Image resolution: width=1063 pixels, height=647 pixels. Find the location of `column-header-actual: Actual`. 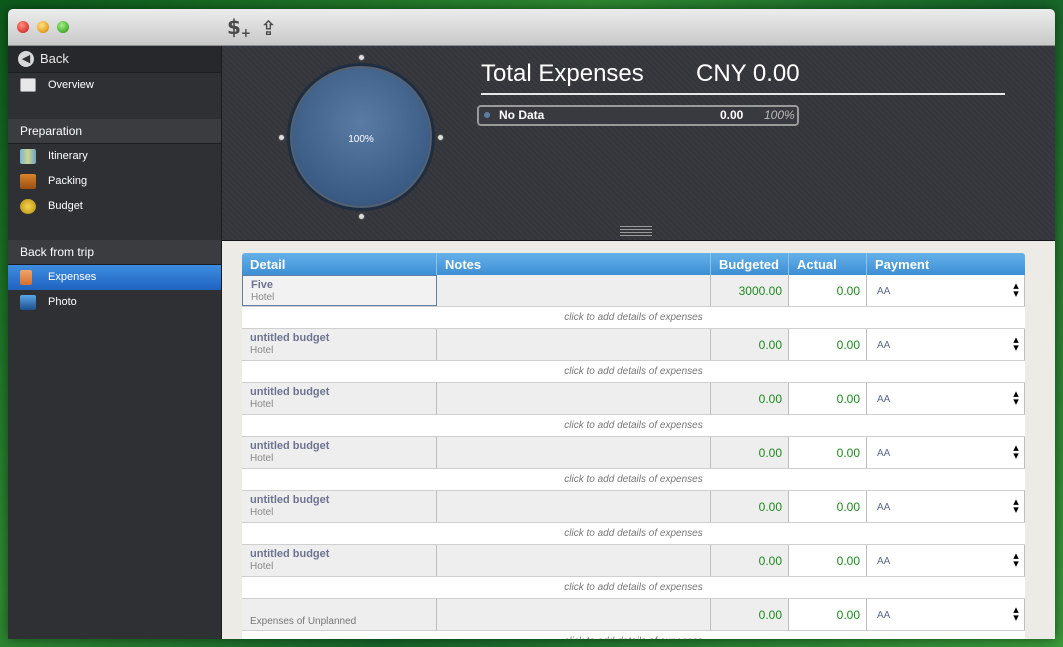

column-header-actual: Actual is located at coordinates (828, 264).